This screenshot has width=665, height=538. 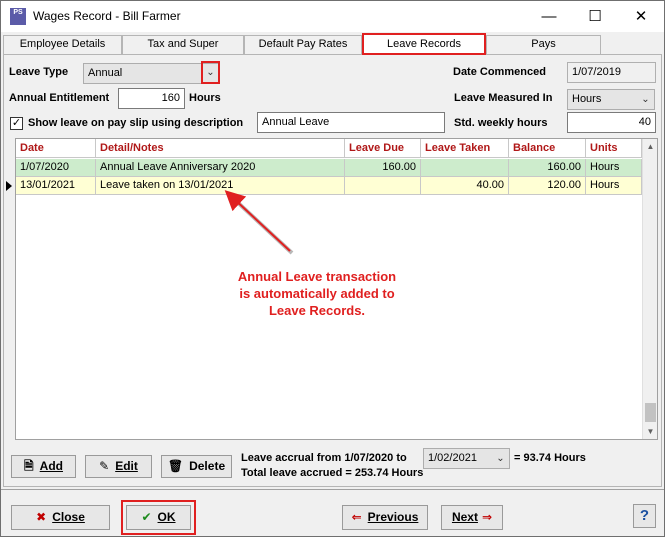 I want to click on accrual-date-value: 1/02/2021, so click(x=452, y=458).